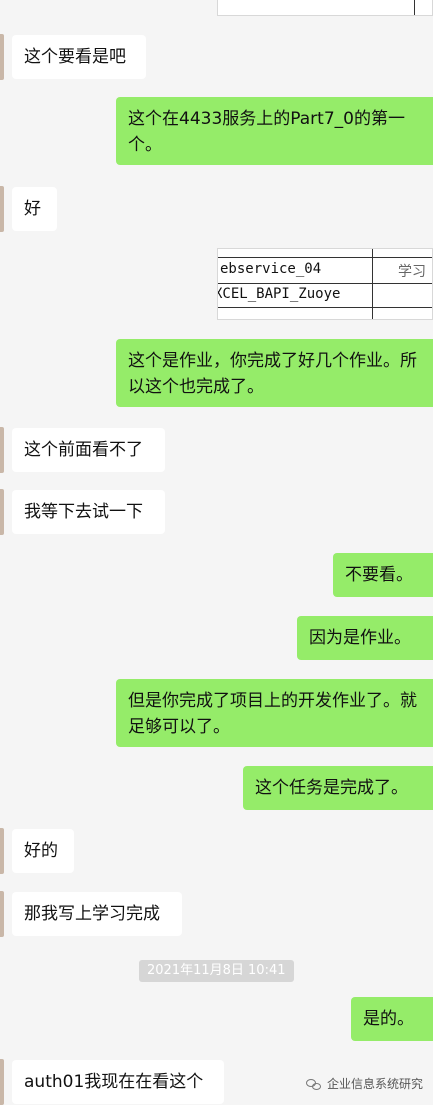 The height and width of the screenshot is (1105, 433). Describe the element at coordinates (88, 450) in the screenshot. I see `incoming-message: 这个前面看不了` at that location.